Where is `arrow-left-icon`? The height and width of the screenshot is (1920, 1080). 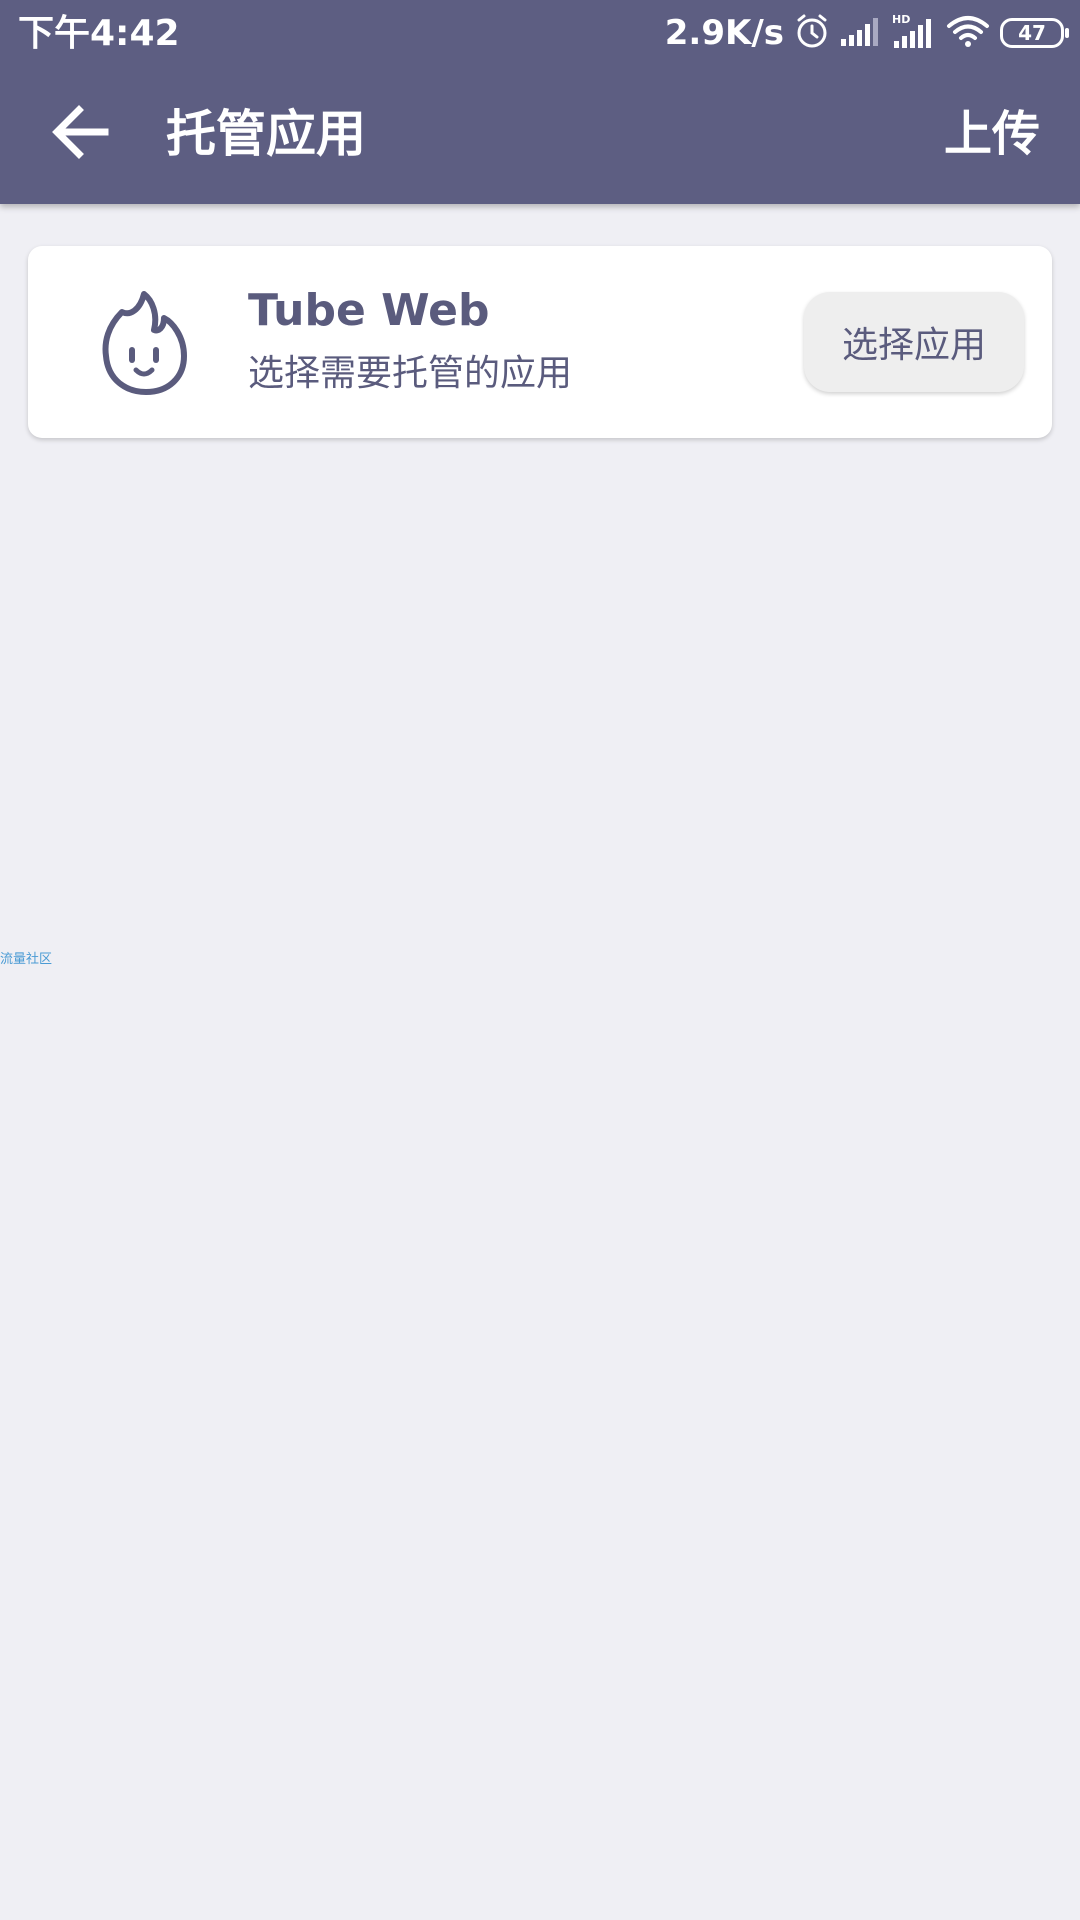
arrow-left-icon is located at coordinates (81, 134).